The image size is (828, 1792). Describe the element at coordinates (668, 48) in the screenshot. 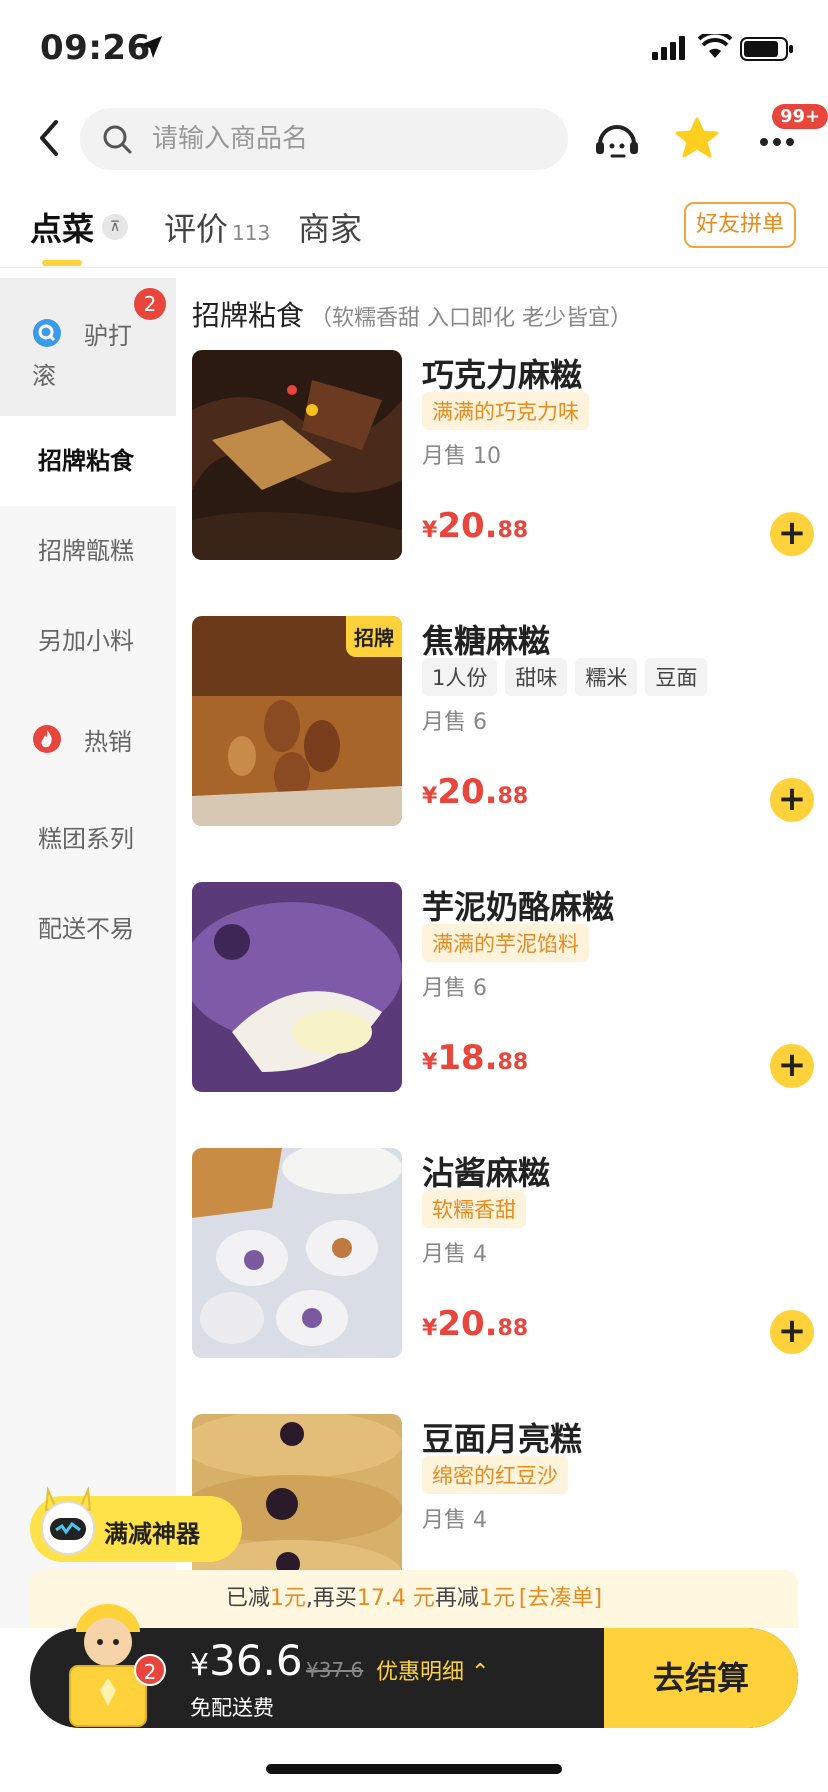

I see `cellular-signal-icon` at that location.